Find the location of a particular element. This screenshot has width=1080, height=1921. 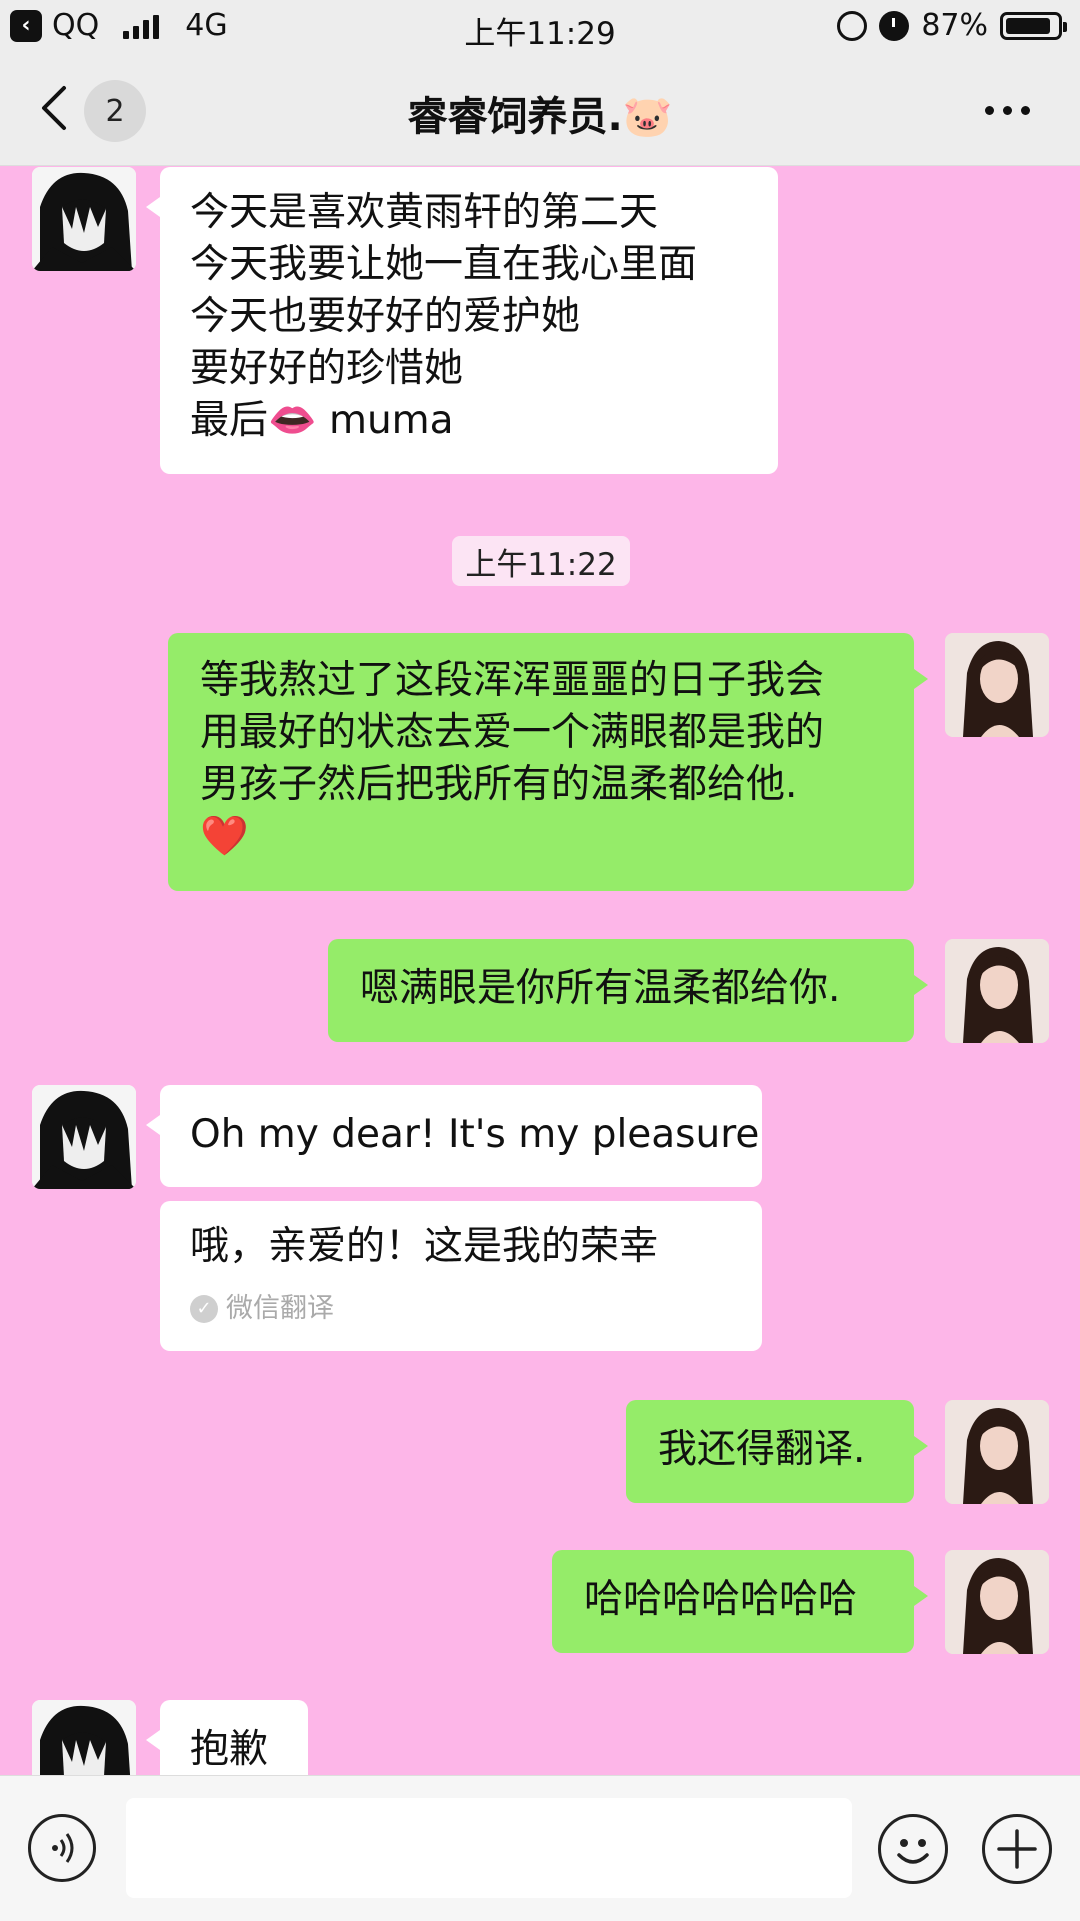

message-bubble: 我还得翻译. is located at coordinates (777, 1451).